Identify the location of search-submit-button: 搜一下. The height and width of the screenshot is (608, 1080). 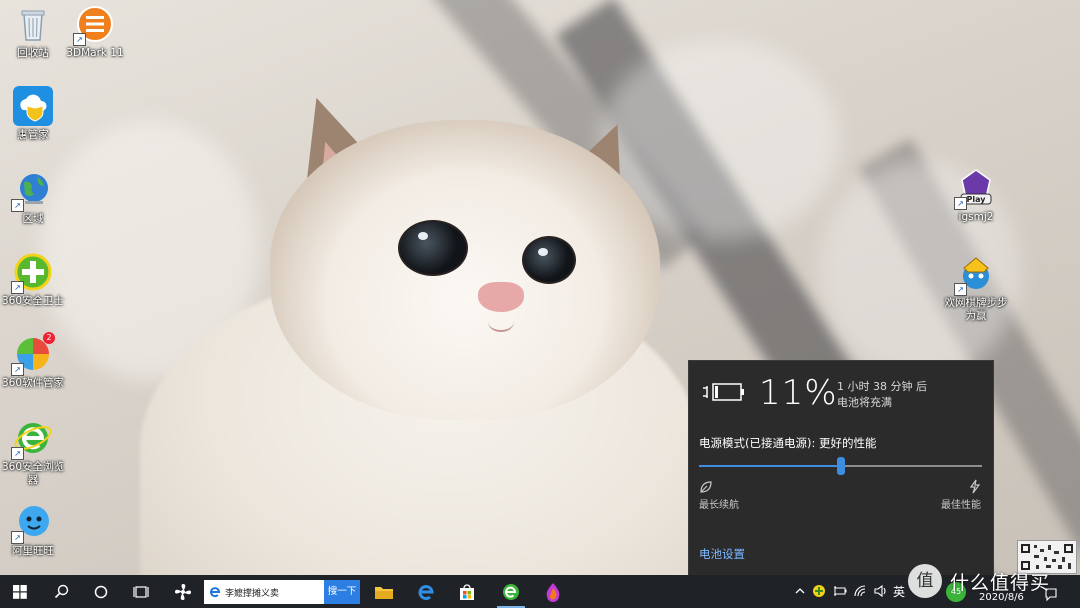
(342, 592).